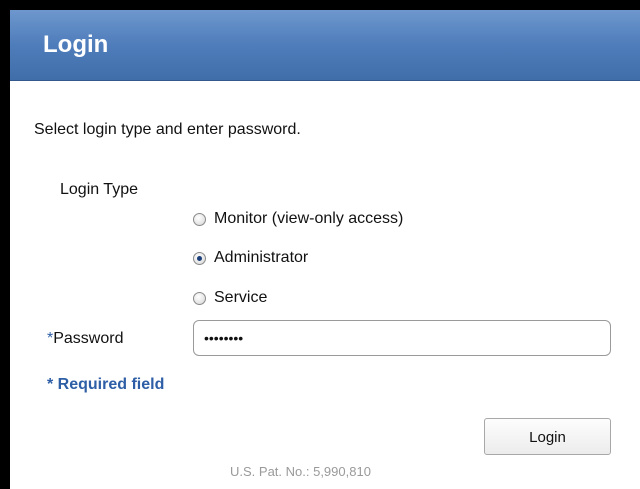 Image resolution: width=640 pixels, height=489 pixels. I want to click on login-button: Login, so click(547, 436).